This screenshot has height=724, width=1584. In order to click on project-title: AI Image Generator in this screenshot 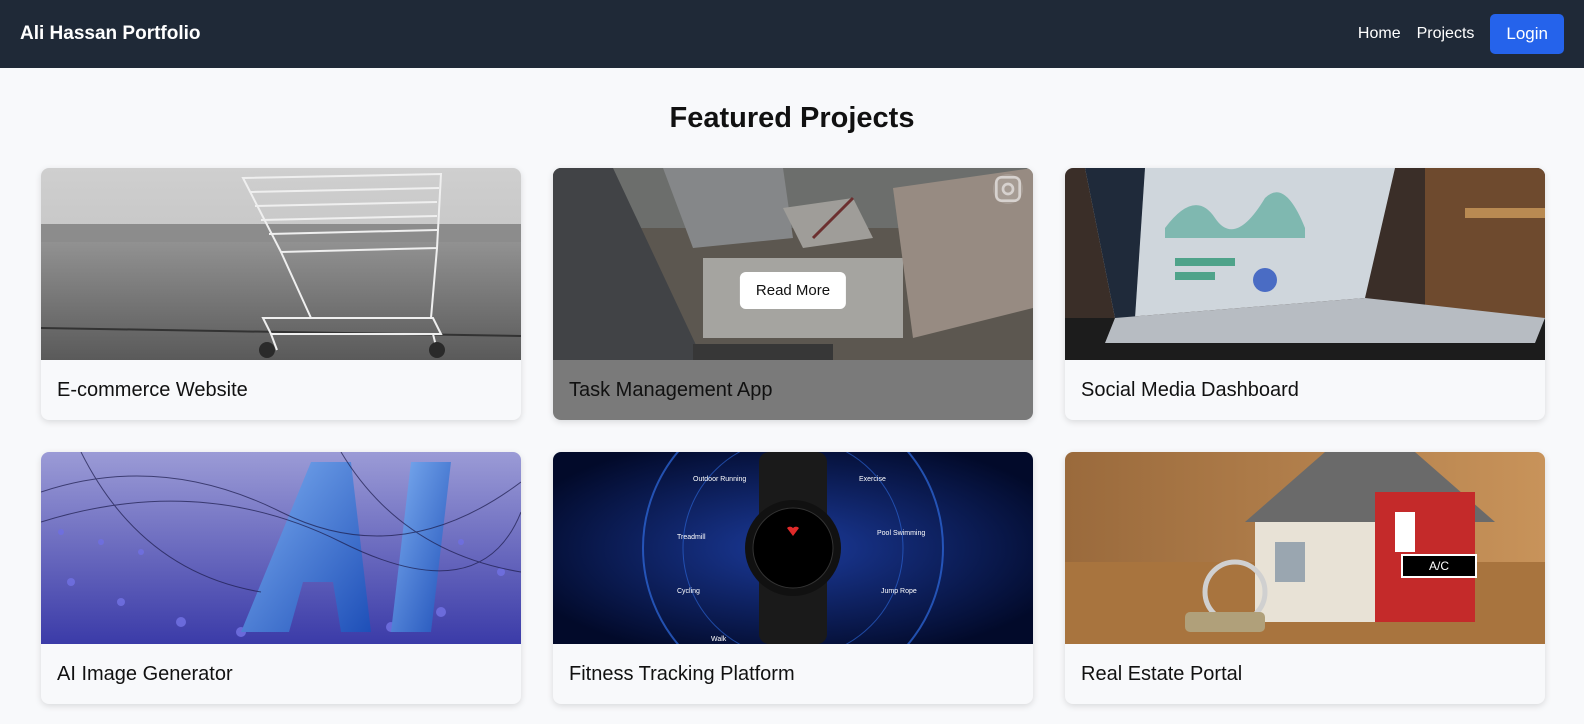, I will do `click(145, 673)`.